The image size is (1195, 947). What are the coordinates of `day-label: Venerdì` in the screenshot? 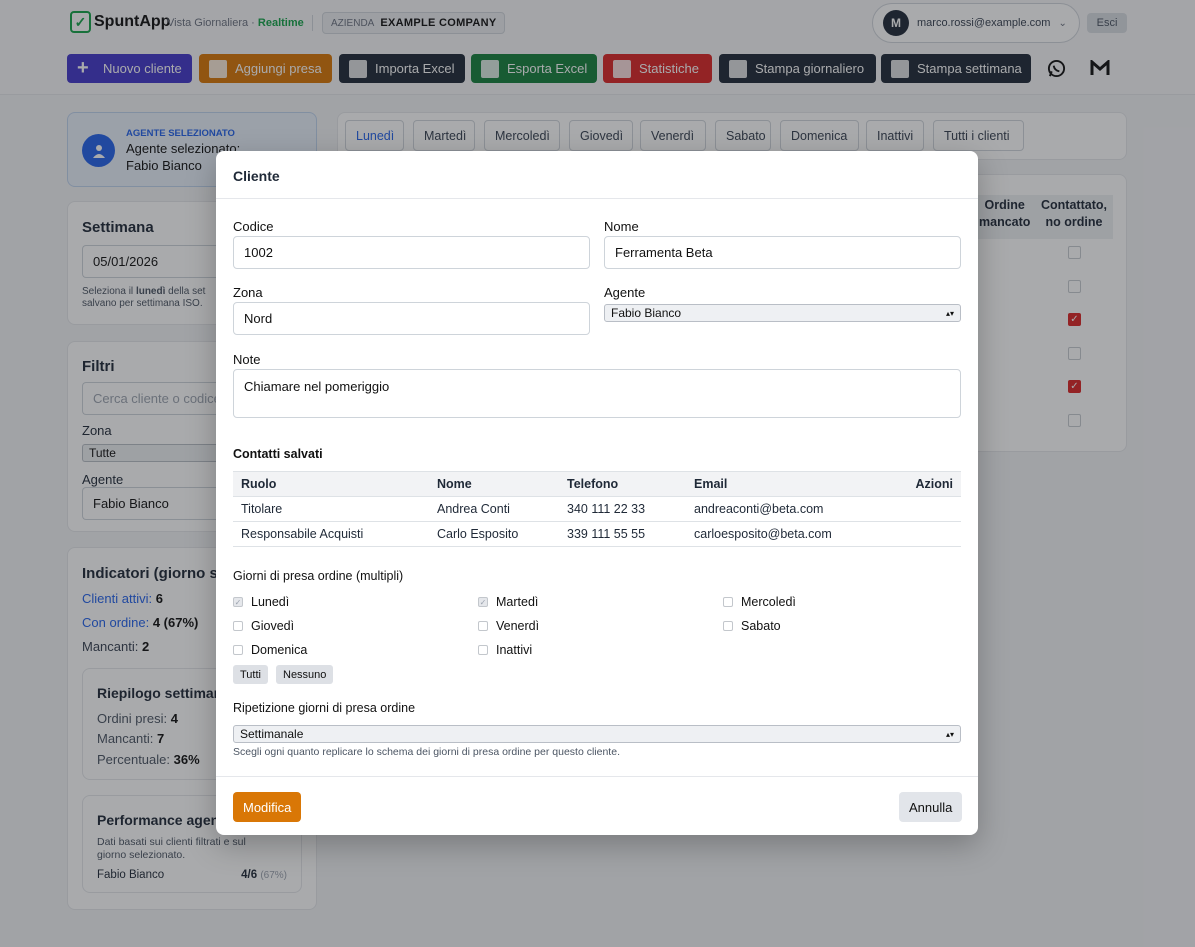 It's located at (518, 626).